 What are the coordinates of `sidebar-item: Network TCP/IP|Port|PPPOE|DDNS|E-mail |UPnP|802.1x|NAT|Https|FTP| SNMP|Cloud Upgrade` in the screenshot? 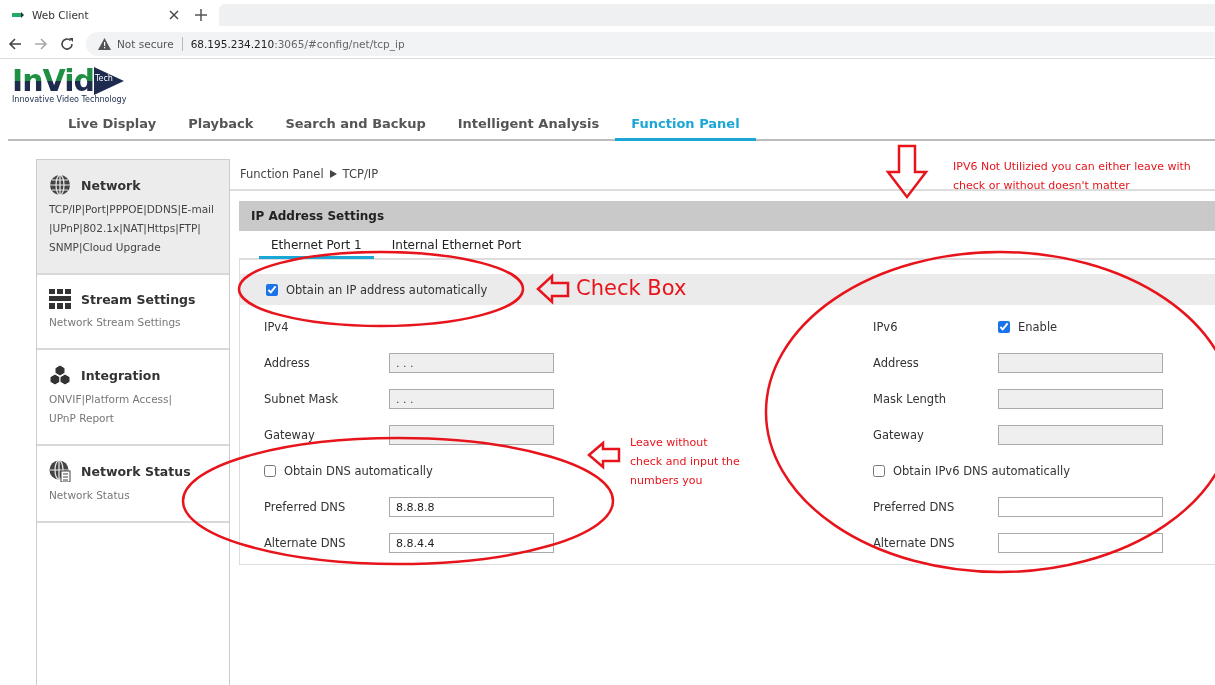 It's located at (133, 217).